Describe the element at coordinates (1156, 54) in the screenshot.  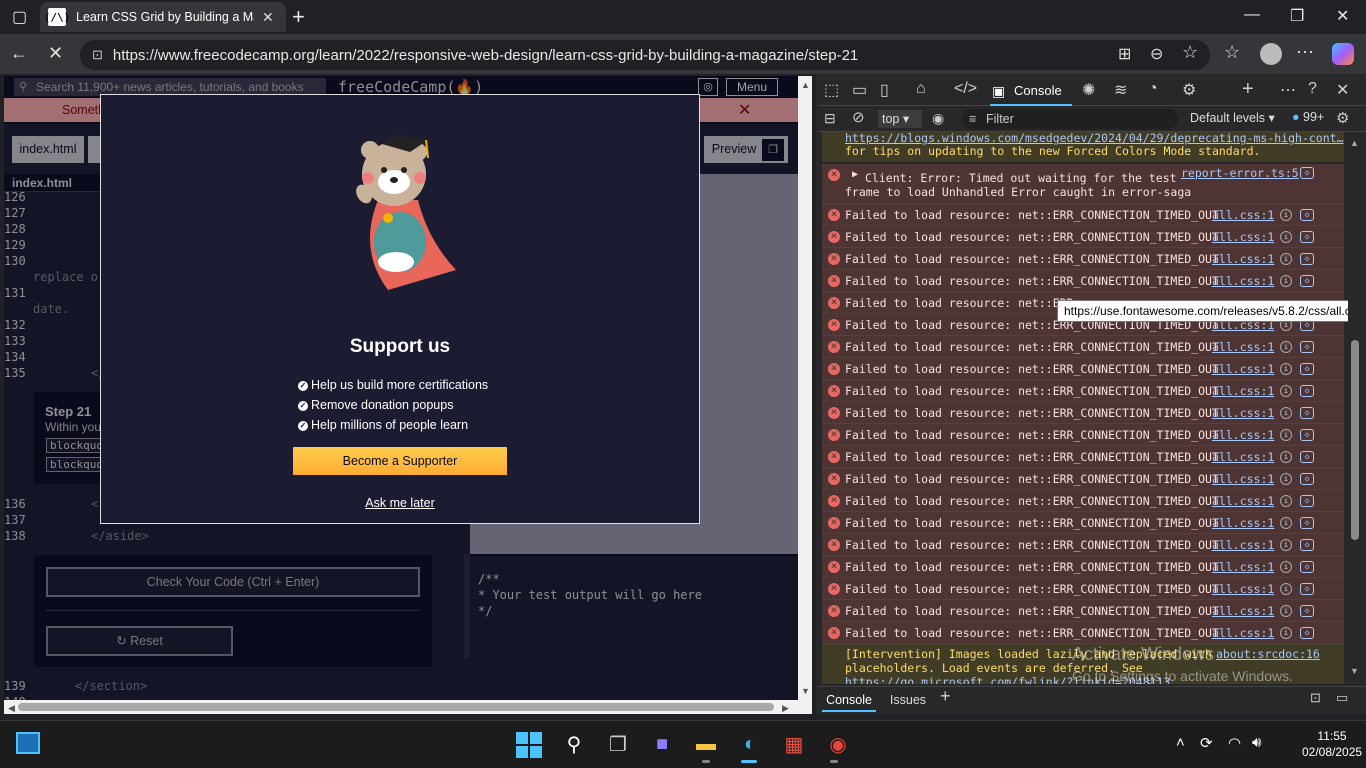
I see `zoom-icon: ⊖` at that location.